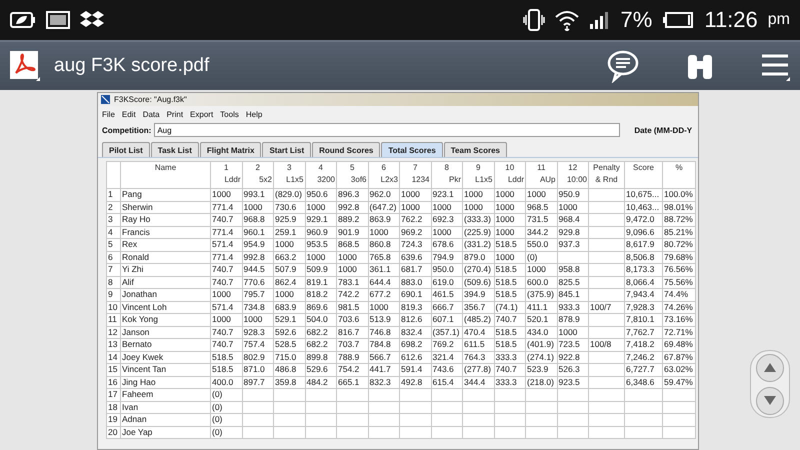 This screenshot has width=800, height=450. Describe the element at coordinates (226, 175) in the screenshot. I see `column-header: 1 Lddr` at that location.